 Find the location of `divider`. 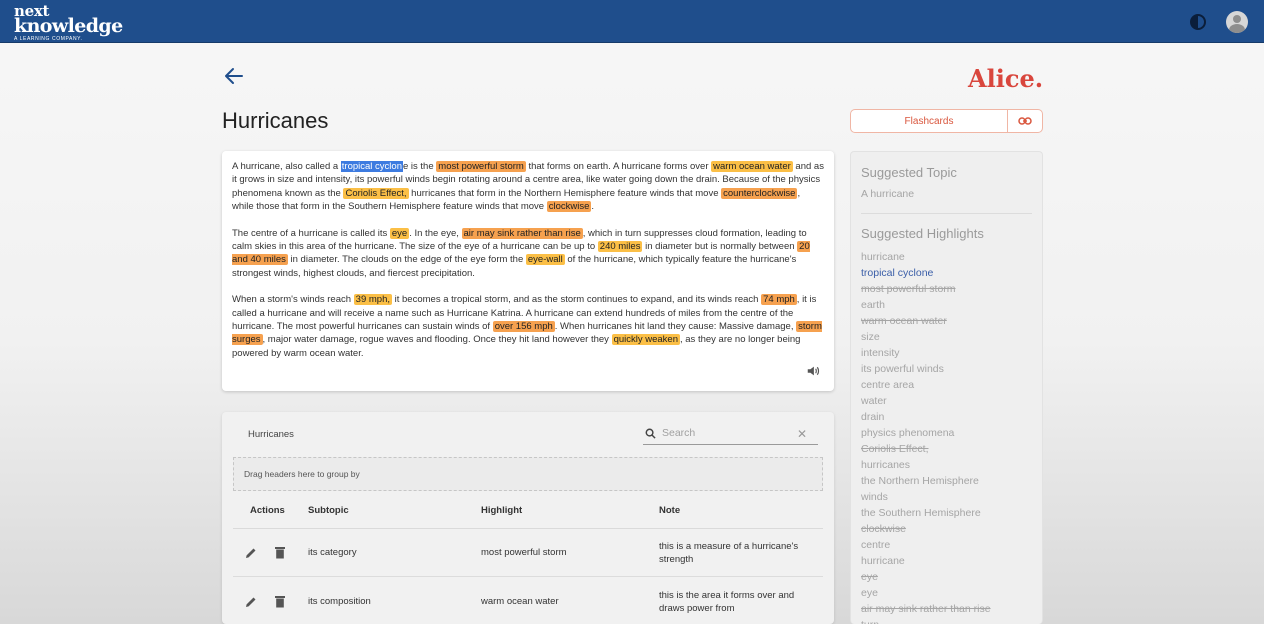

divider is located at coordinates (946, 213).